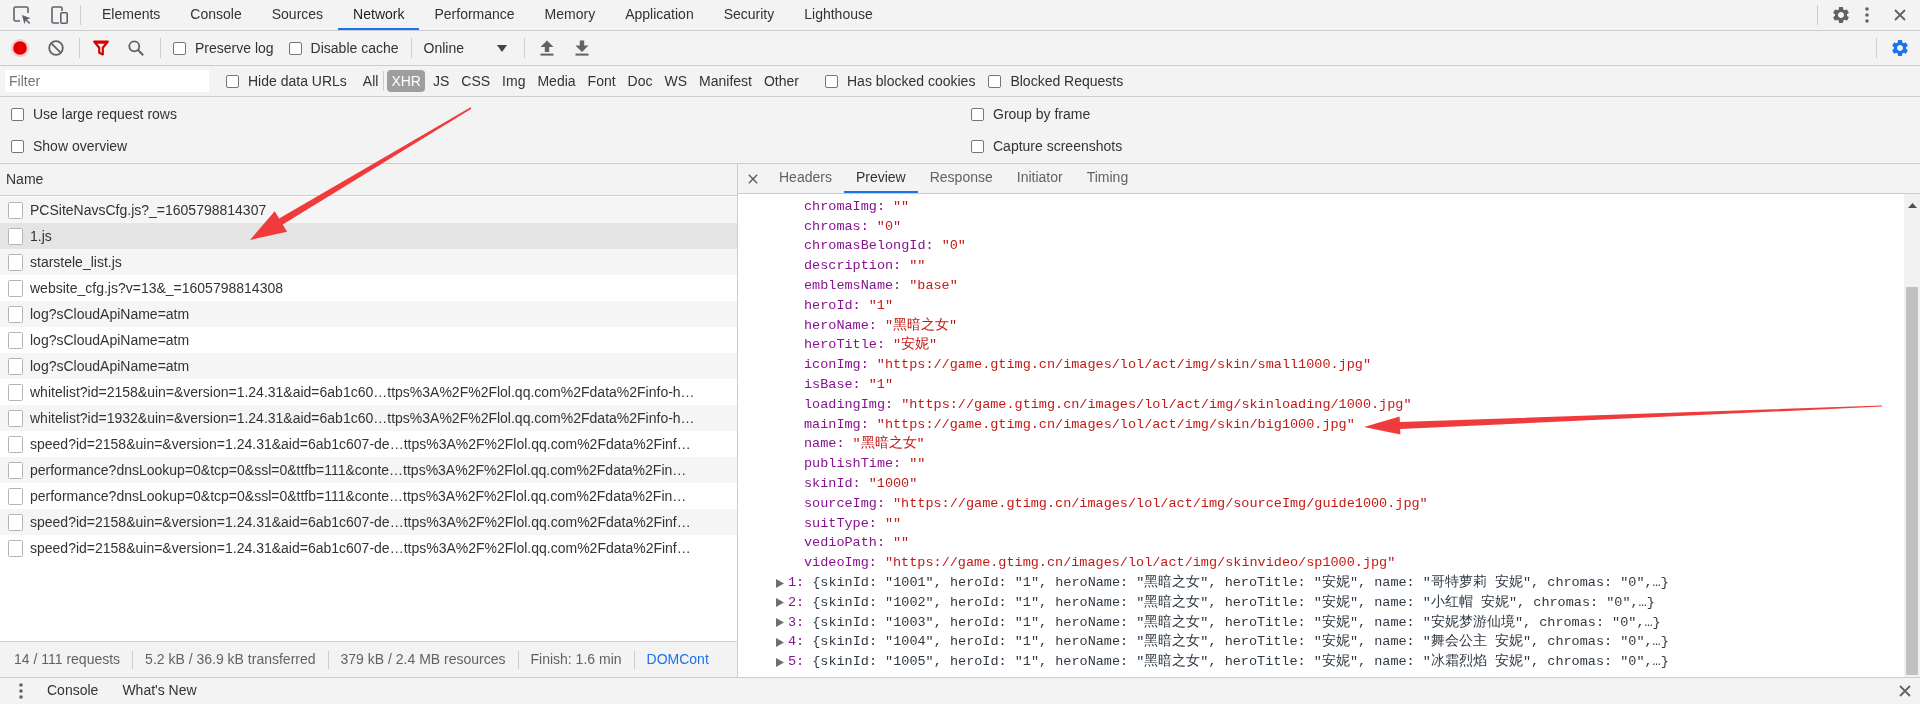  I want to click on type-filter-button: JS, so click(441, 81).